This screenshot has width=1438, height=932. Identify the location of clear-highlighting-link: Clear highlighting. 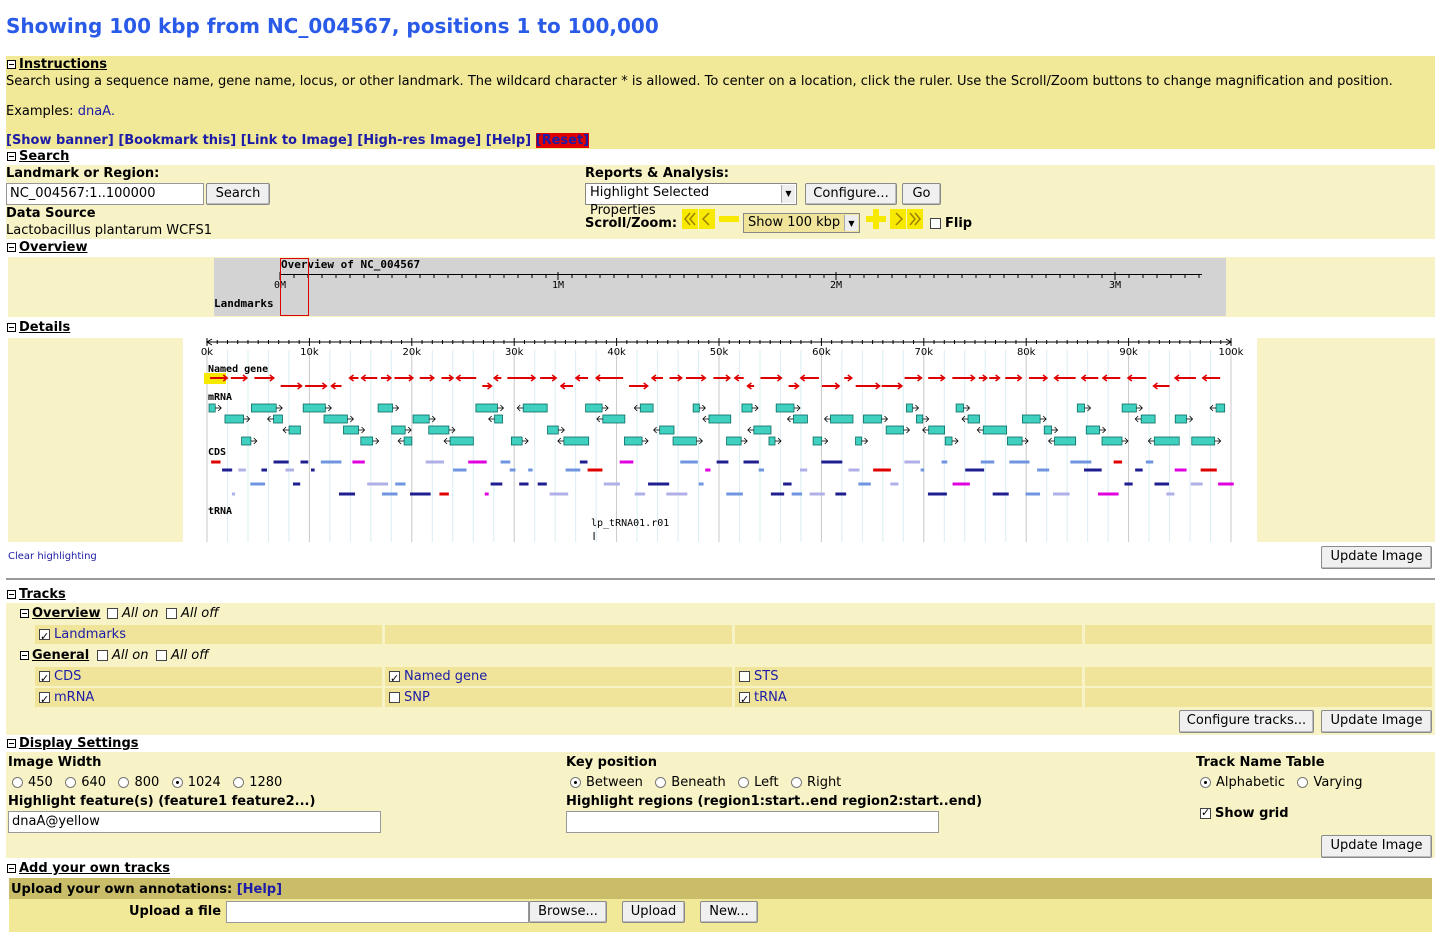
(52, 556).